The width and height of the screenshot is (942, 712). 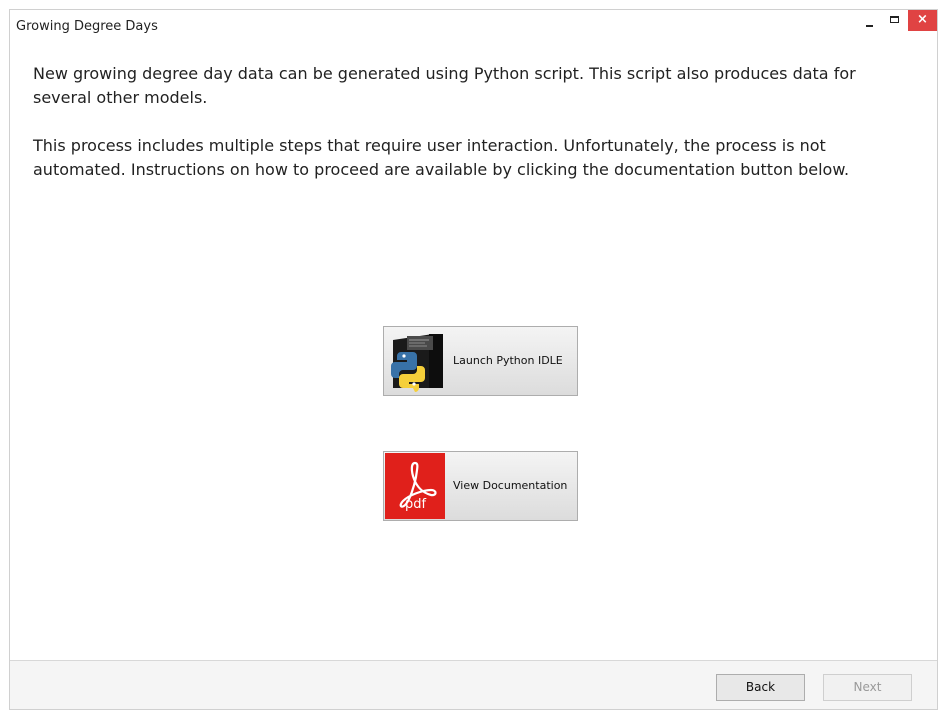 What do you see at coordinates (870, 20) in the screenshot?
I see `minimize-button` at bounding box center [870, 20].